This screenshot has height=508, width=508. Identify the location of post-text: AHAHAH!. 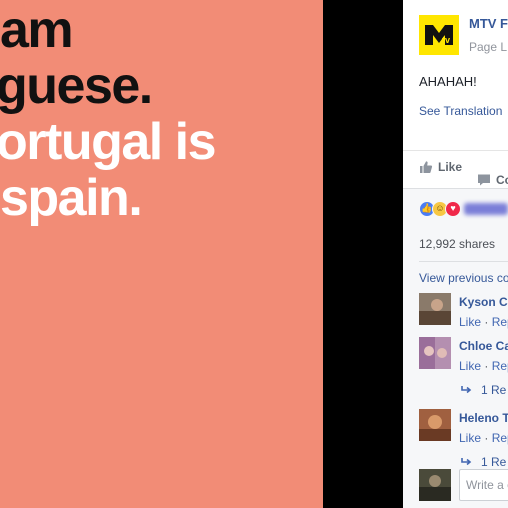
(448, 81).